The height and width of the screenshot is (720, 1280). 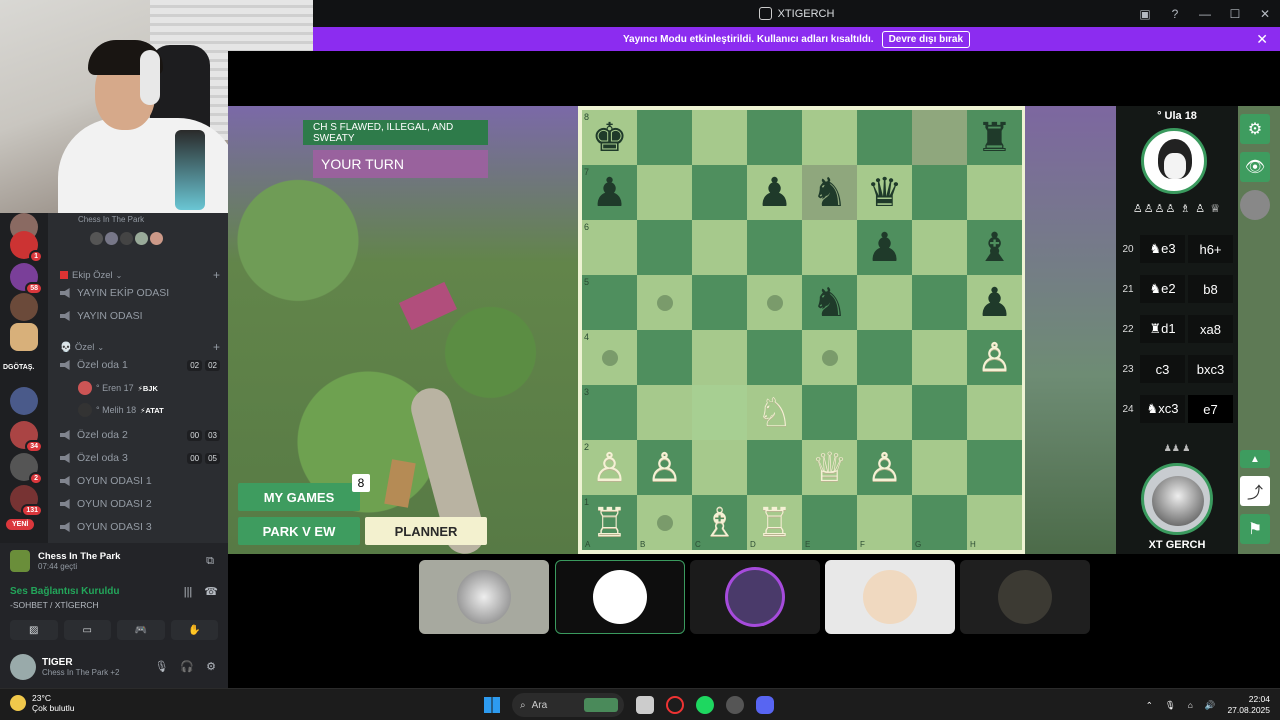 I want to click on square-e3, so click(x=829, y=412).